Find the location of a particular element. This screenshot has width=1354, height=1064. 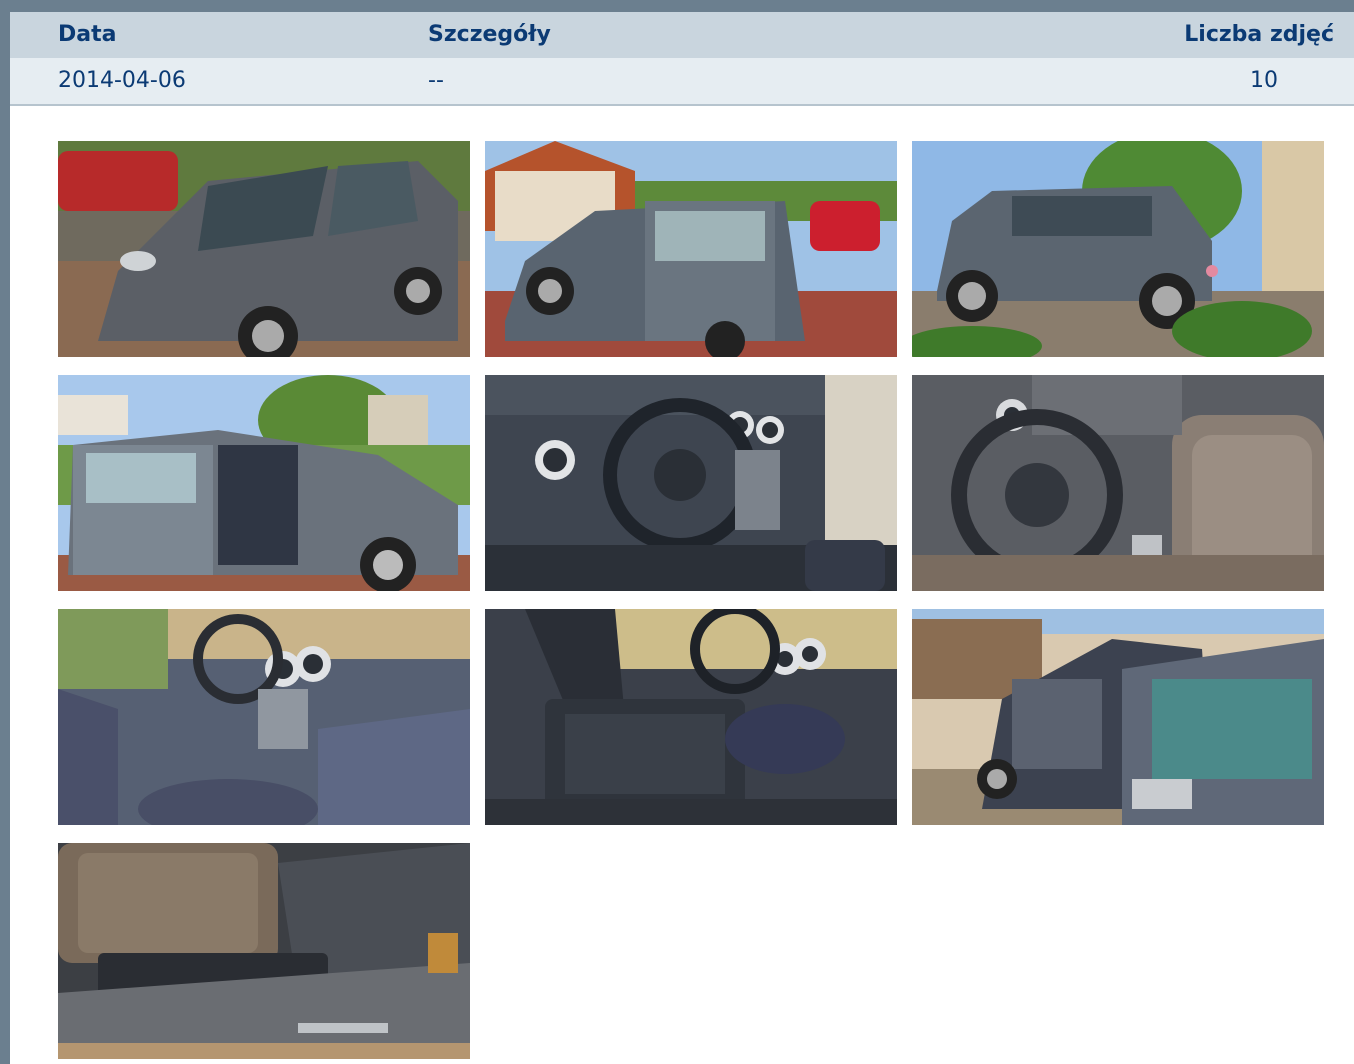

cell-details: -- is located at coordinates (436, 80).